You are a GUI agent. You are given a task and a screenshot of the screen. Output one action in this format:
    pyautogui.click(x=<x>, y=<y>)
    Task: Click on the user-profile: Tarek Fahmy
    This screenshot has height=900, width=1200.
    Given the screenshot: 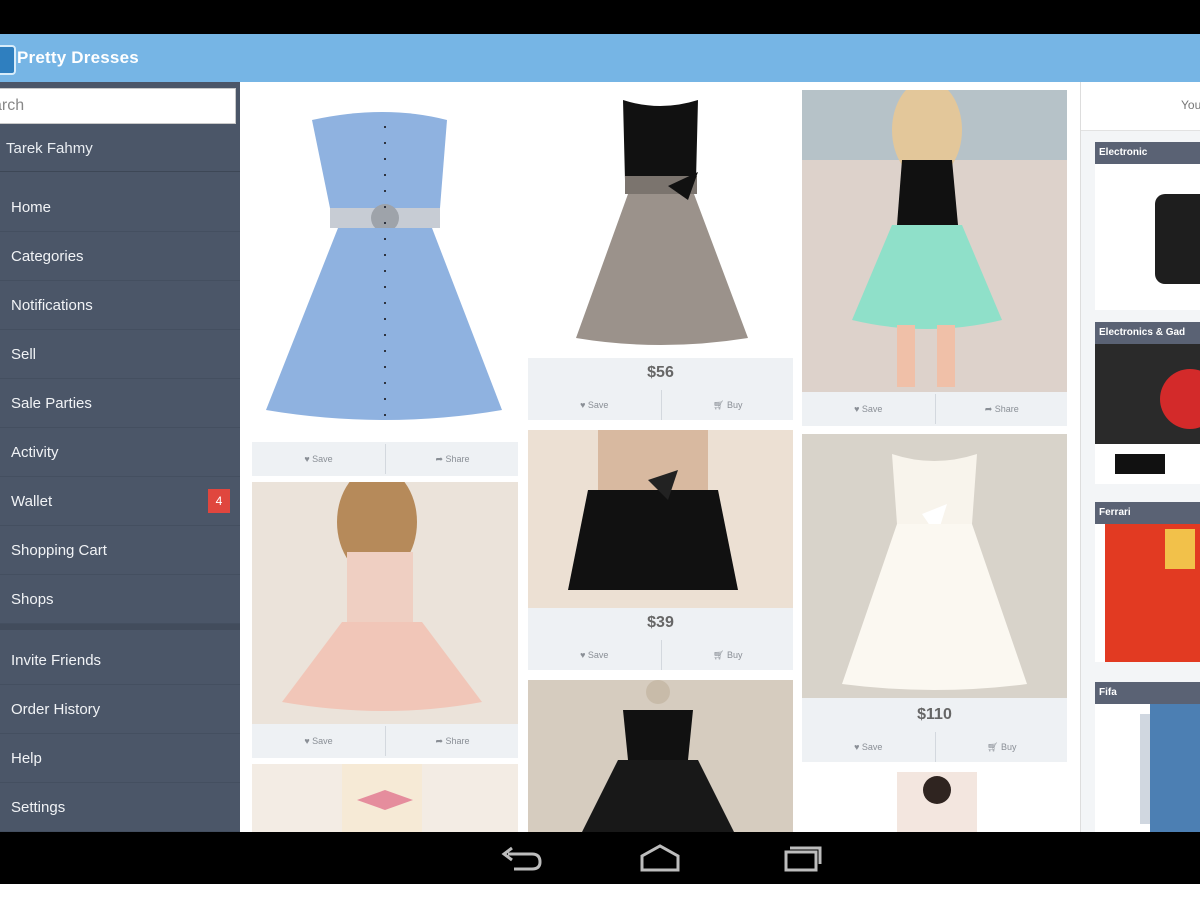 What is the action you would take?
    pyautogui.click(x=120, y=149)
    